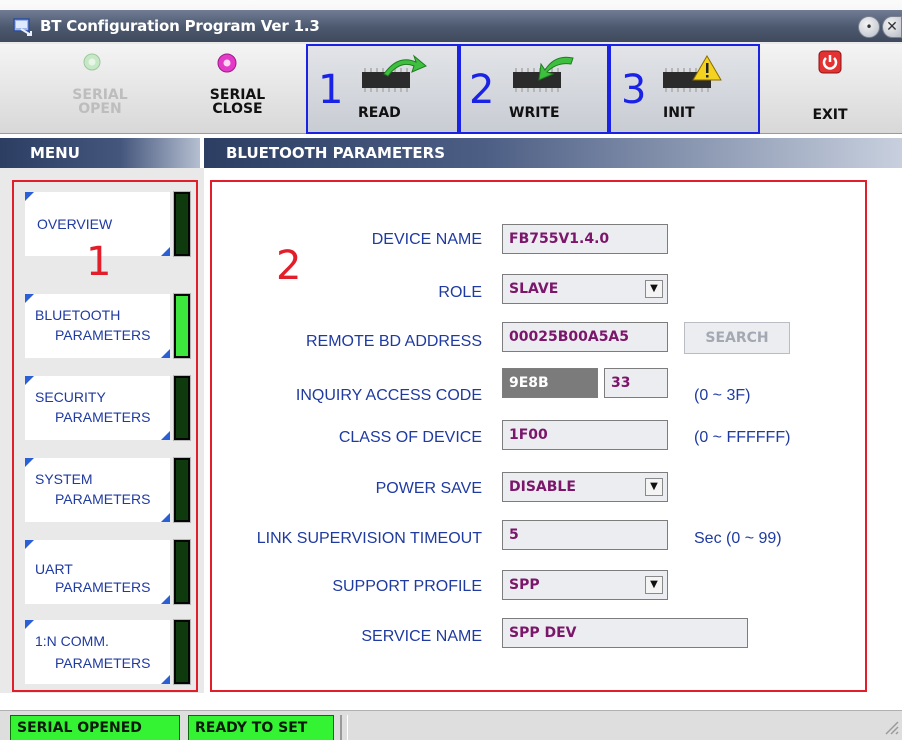  Describe the element at coordinates (70, 397) in the screenshot. I see `menu-item-label: SECURITY` at that location.